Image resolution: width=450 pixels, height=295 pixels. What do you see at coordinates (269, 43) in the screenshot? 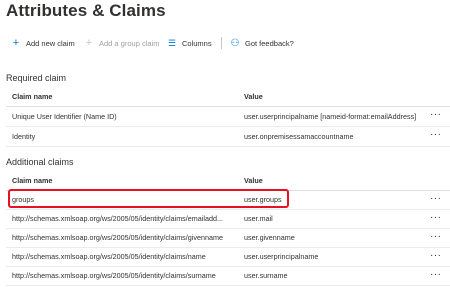
I see `feedback-label: Got feedback?` at bounding box center [269, 43].